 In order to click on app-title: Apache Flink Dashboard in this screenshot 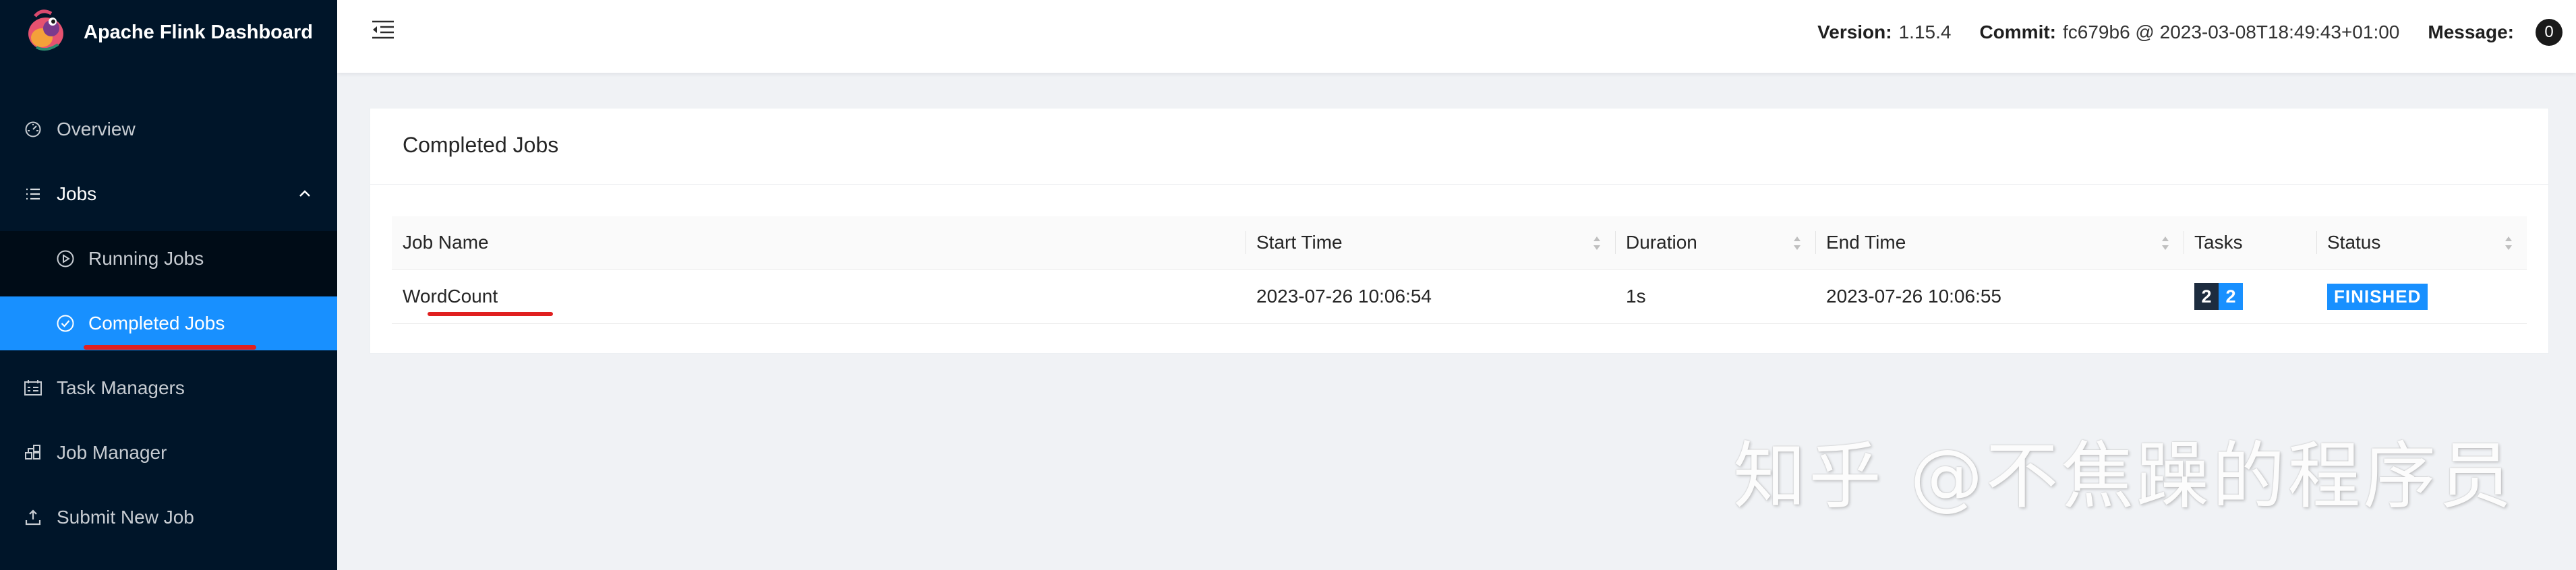, I will do `click(199, 32)`.